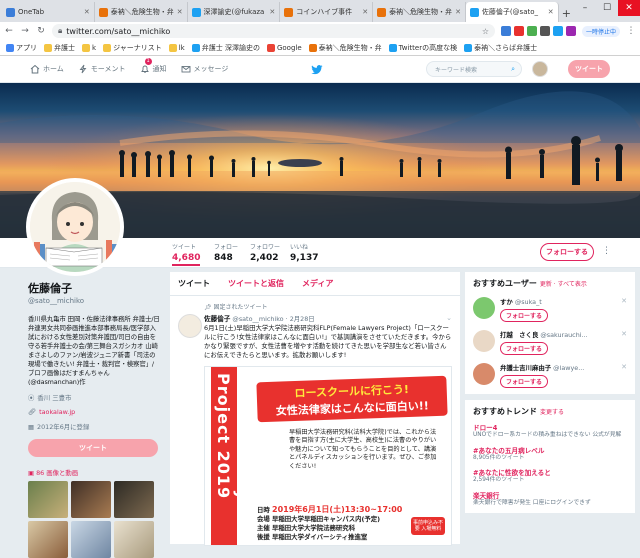 The image size is (640, 558). Describe the element at coordinates (606, 251) in the screenshot. I see `more-options-icon: ⋮` at that location.